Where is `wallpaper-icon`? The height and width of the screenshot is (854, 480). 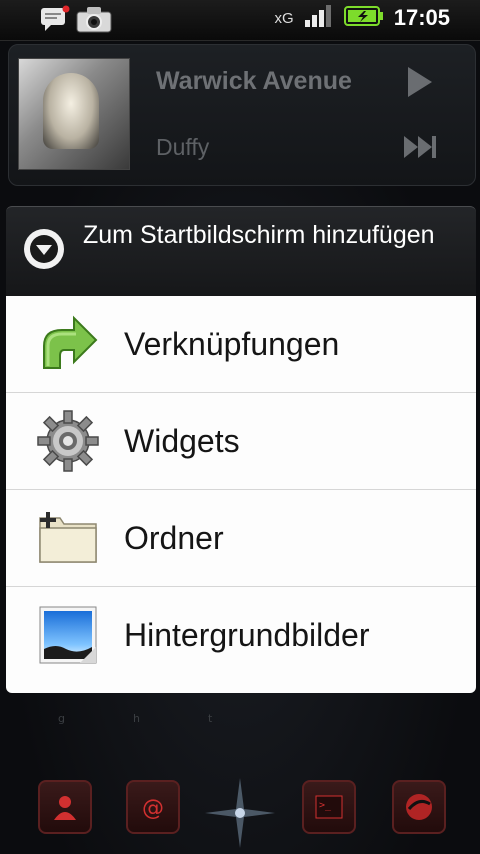 wallpaper-icon is located at coordinates (68, 635).